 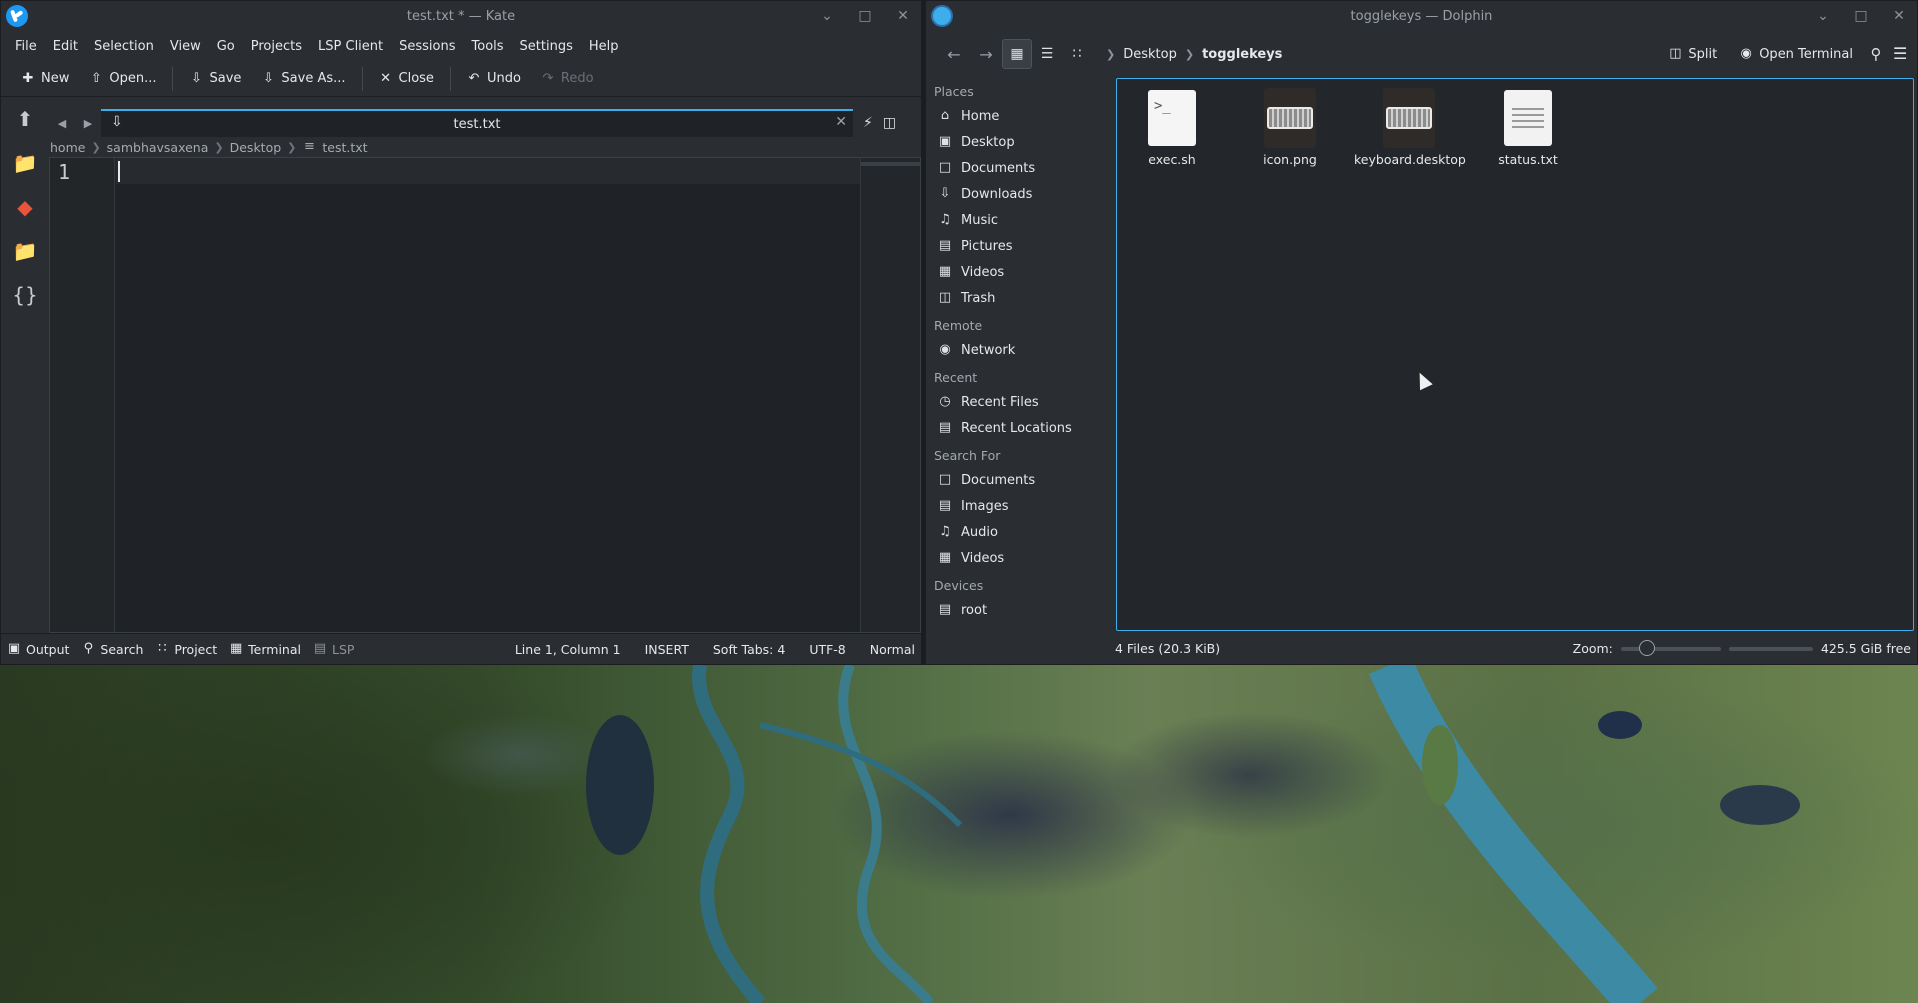 I want to click on breadcrumb-file: test.txt, so click(x=344, y=147).